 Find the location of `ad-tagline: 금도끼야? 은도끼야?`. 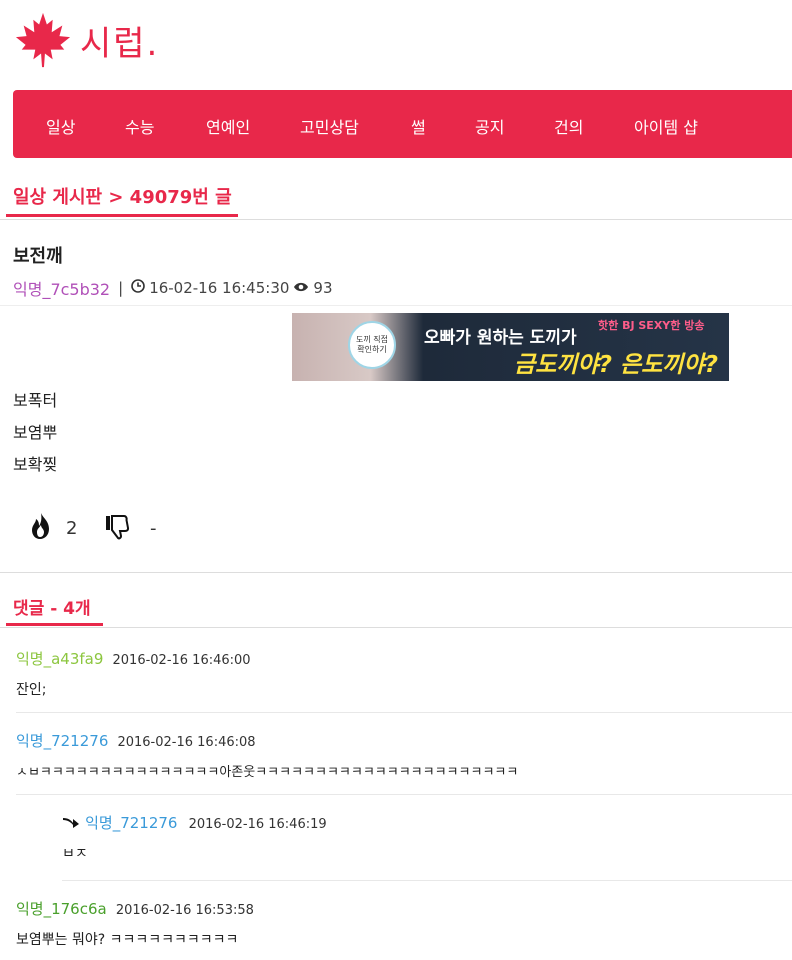

ad-tagline: 금도끼야? 은도끼야? is located at coordinates (616, 365).